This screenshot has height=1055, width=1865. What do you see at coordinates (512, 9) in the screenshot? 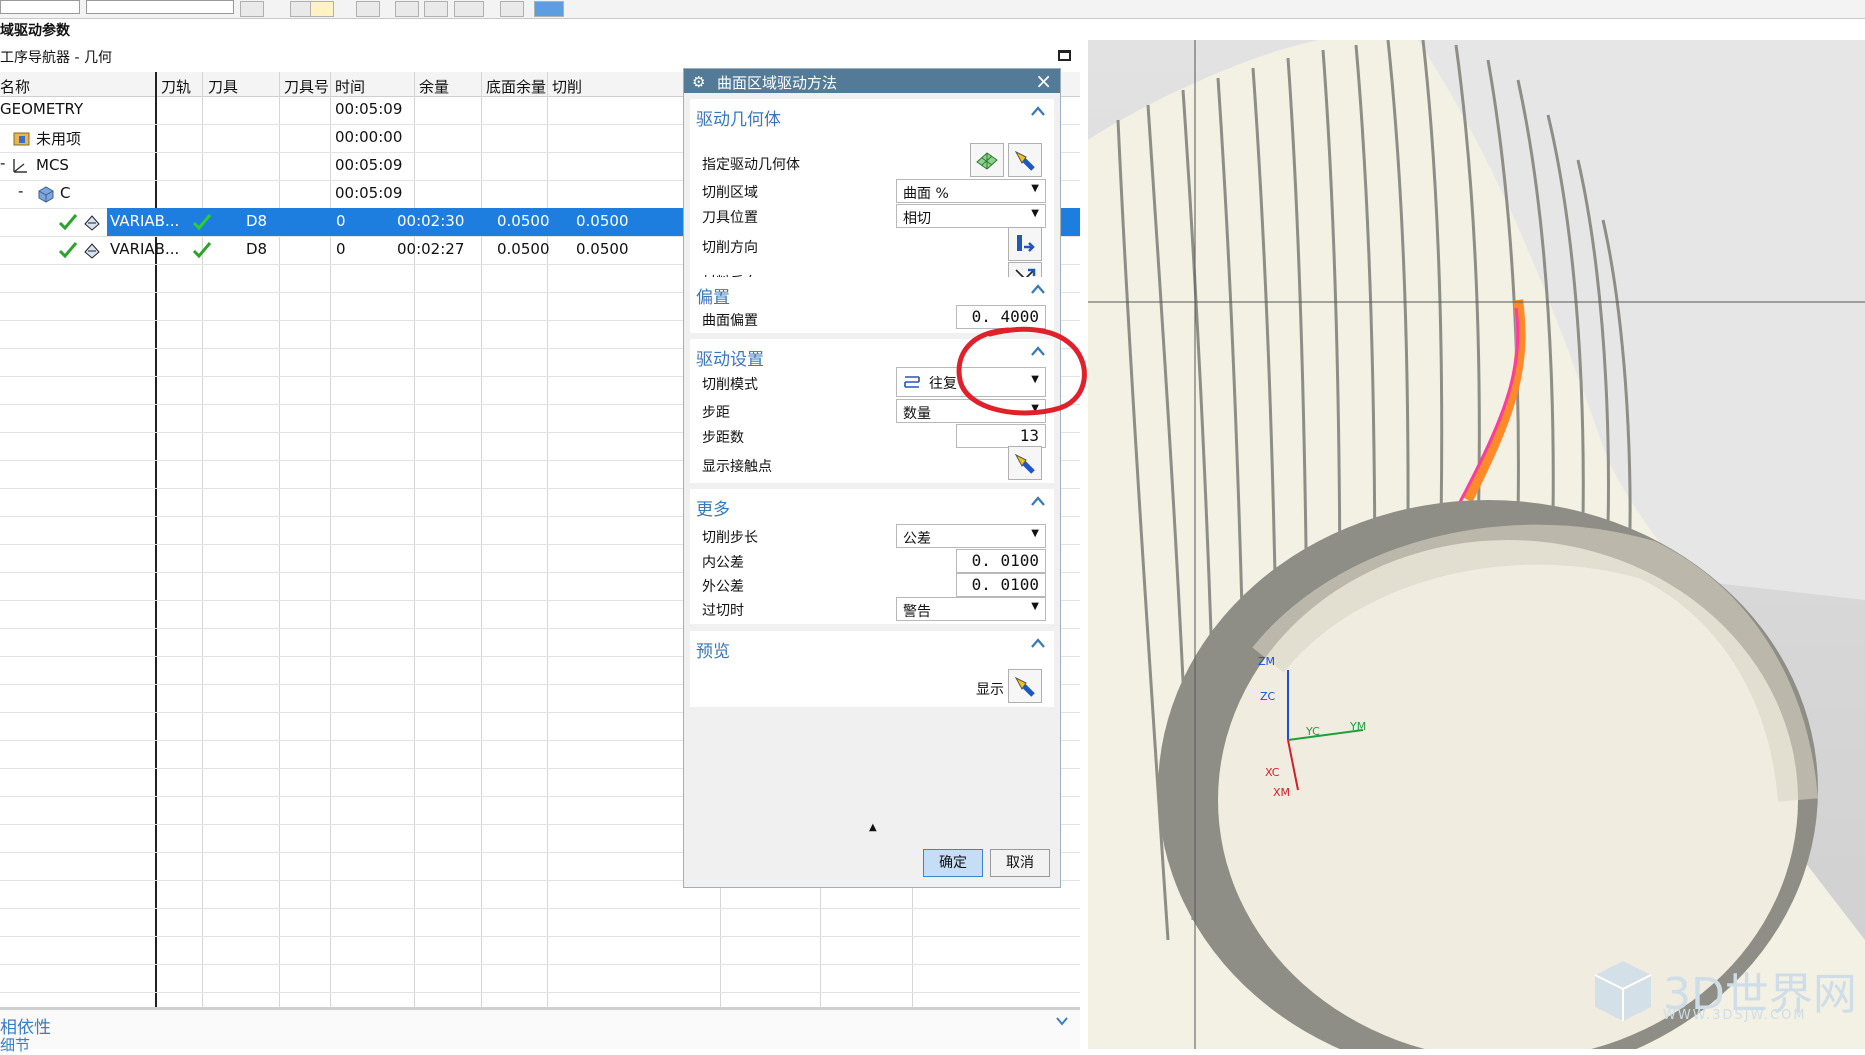
I see `view-icon` at bounding box center [512, 9].